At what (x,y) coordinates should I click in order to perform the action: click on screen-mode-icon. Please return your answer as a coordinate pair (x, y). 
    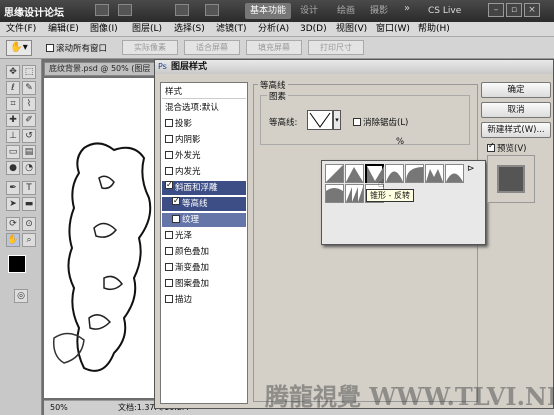
    Looking at the image, I should click on (212, 10).